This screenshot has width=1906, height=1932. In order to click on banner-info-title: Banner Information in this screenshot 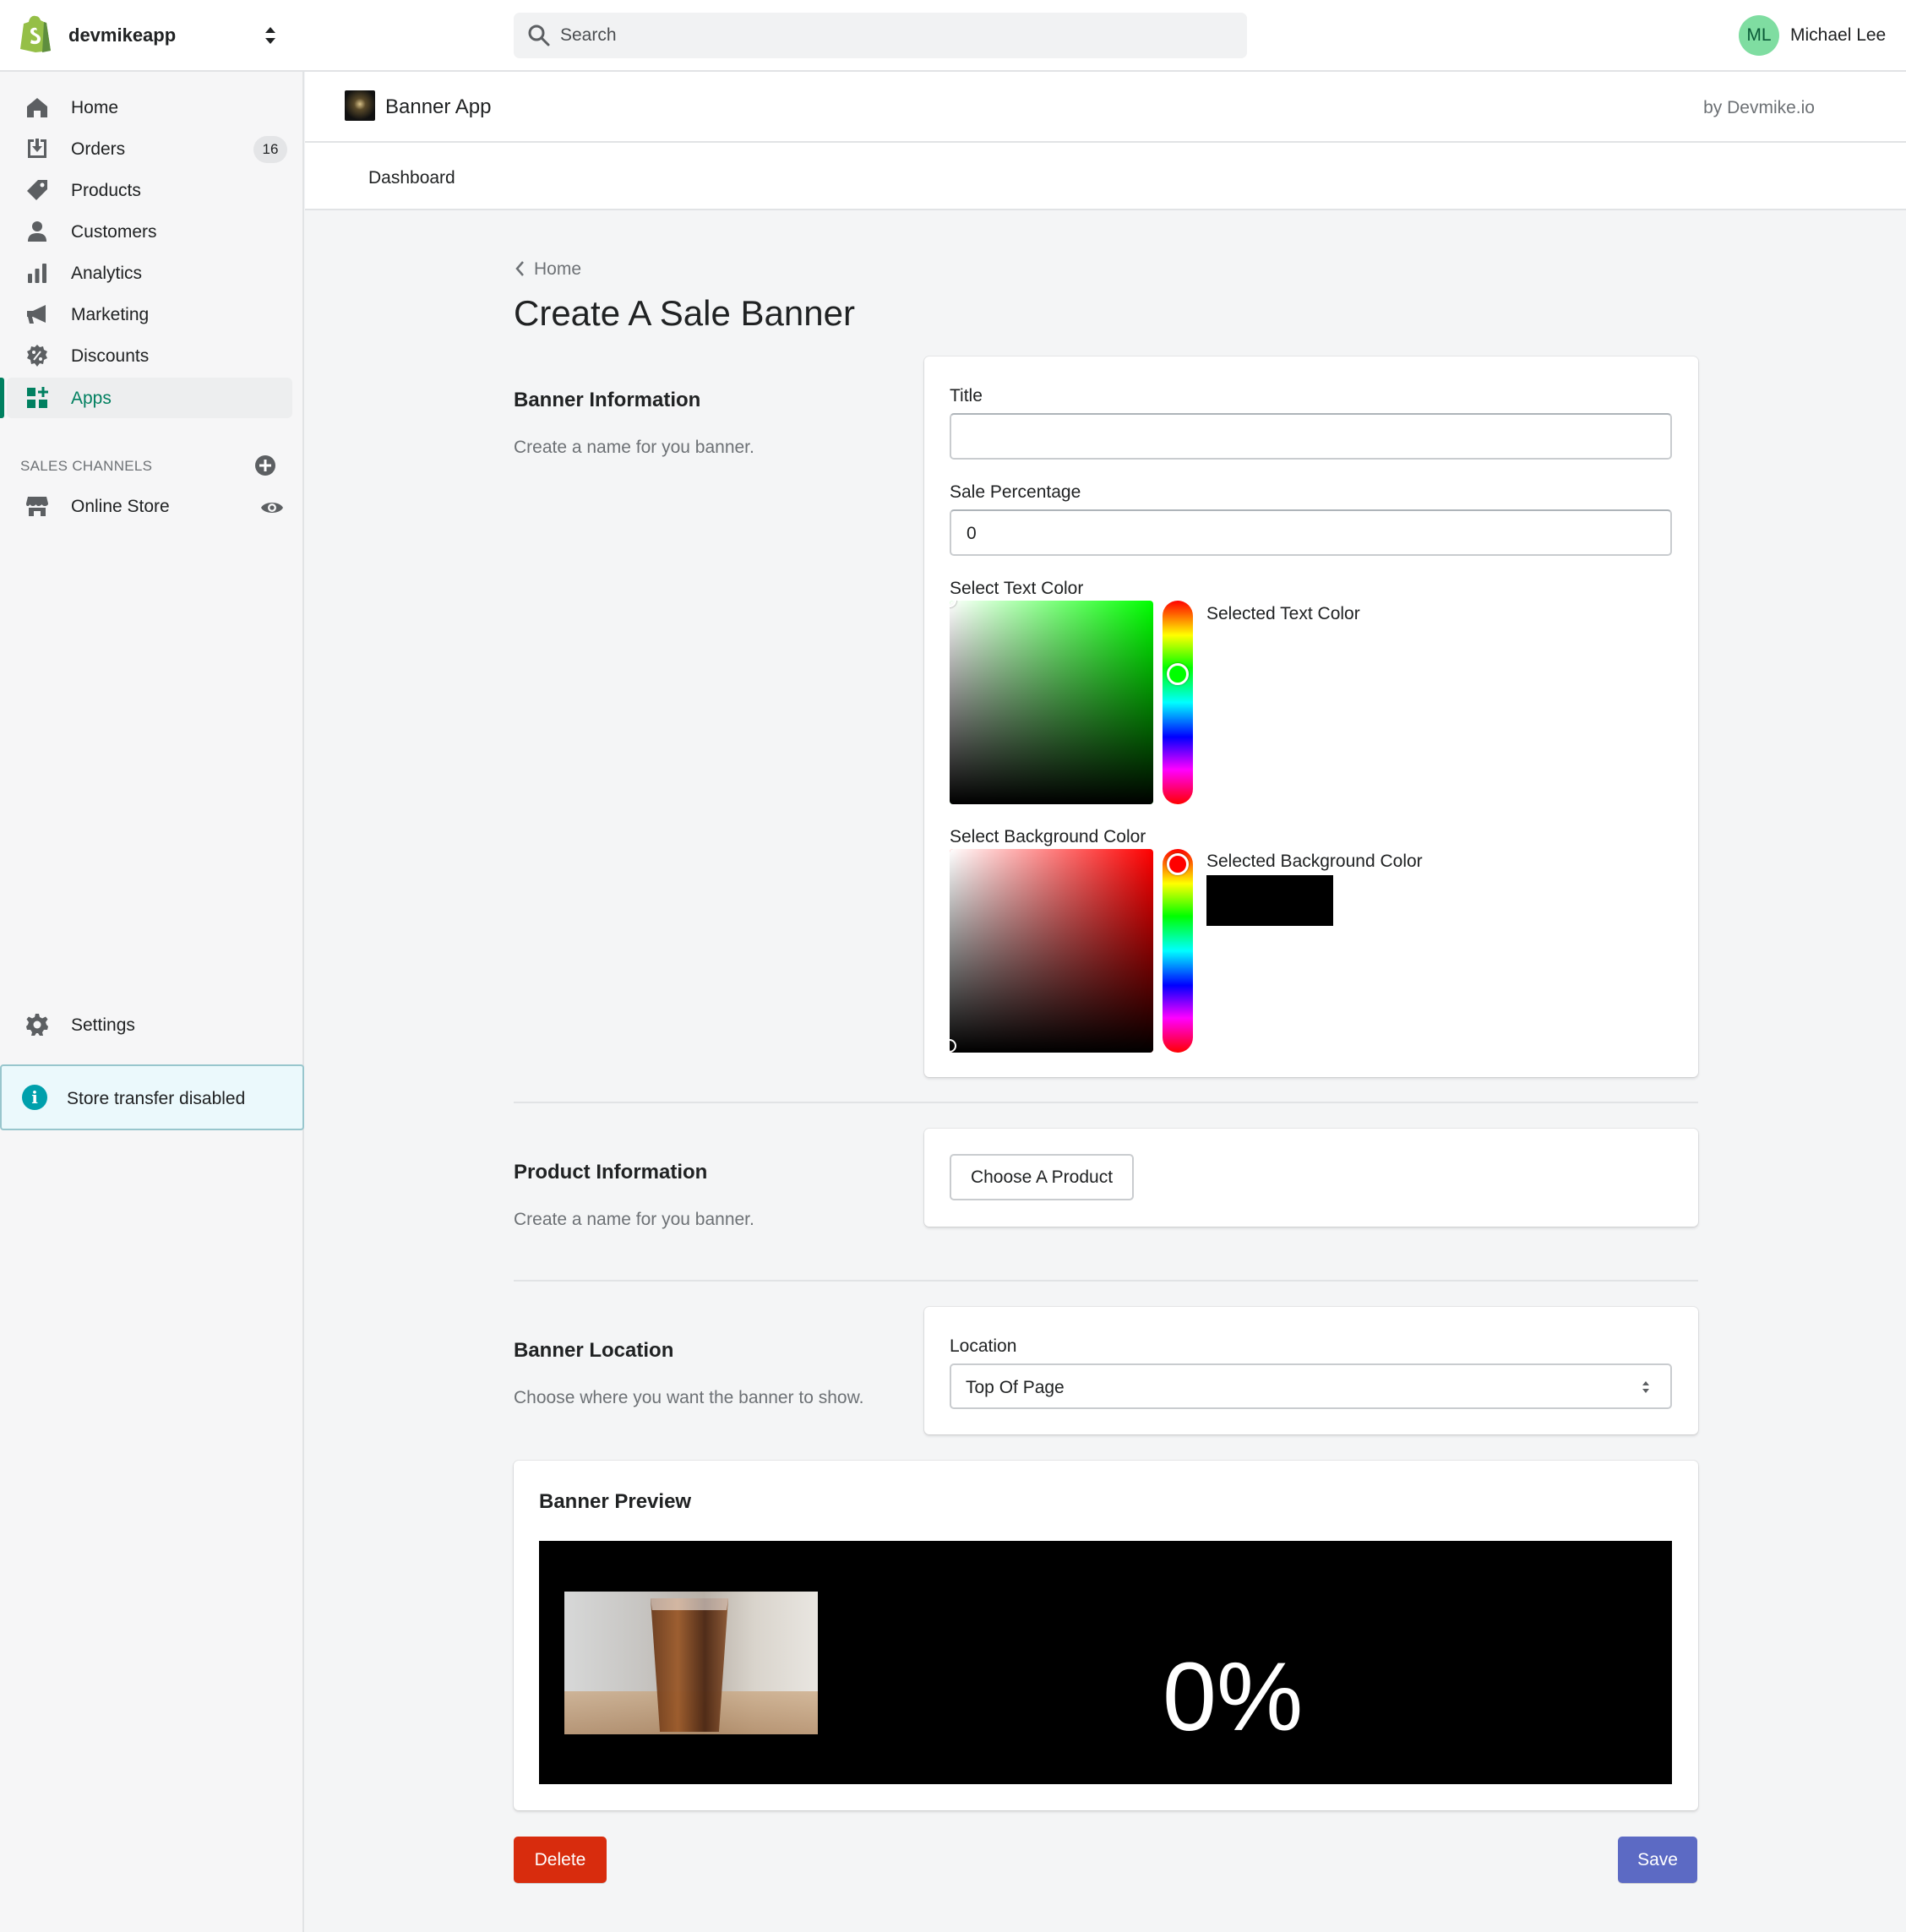, I will do `click(607, 400)`.